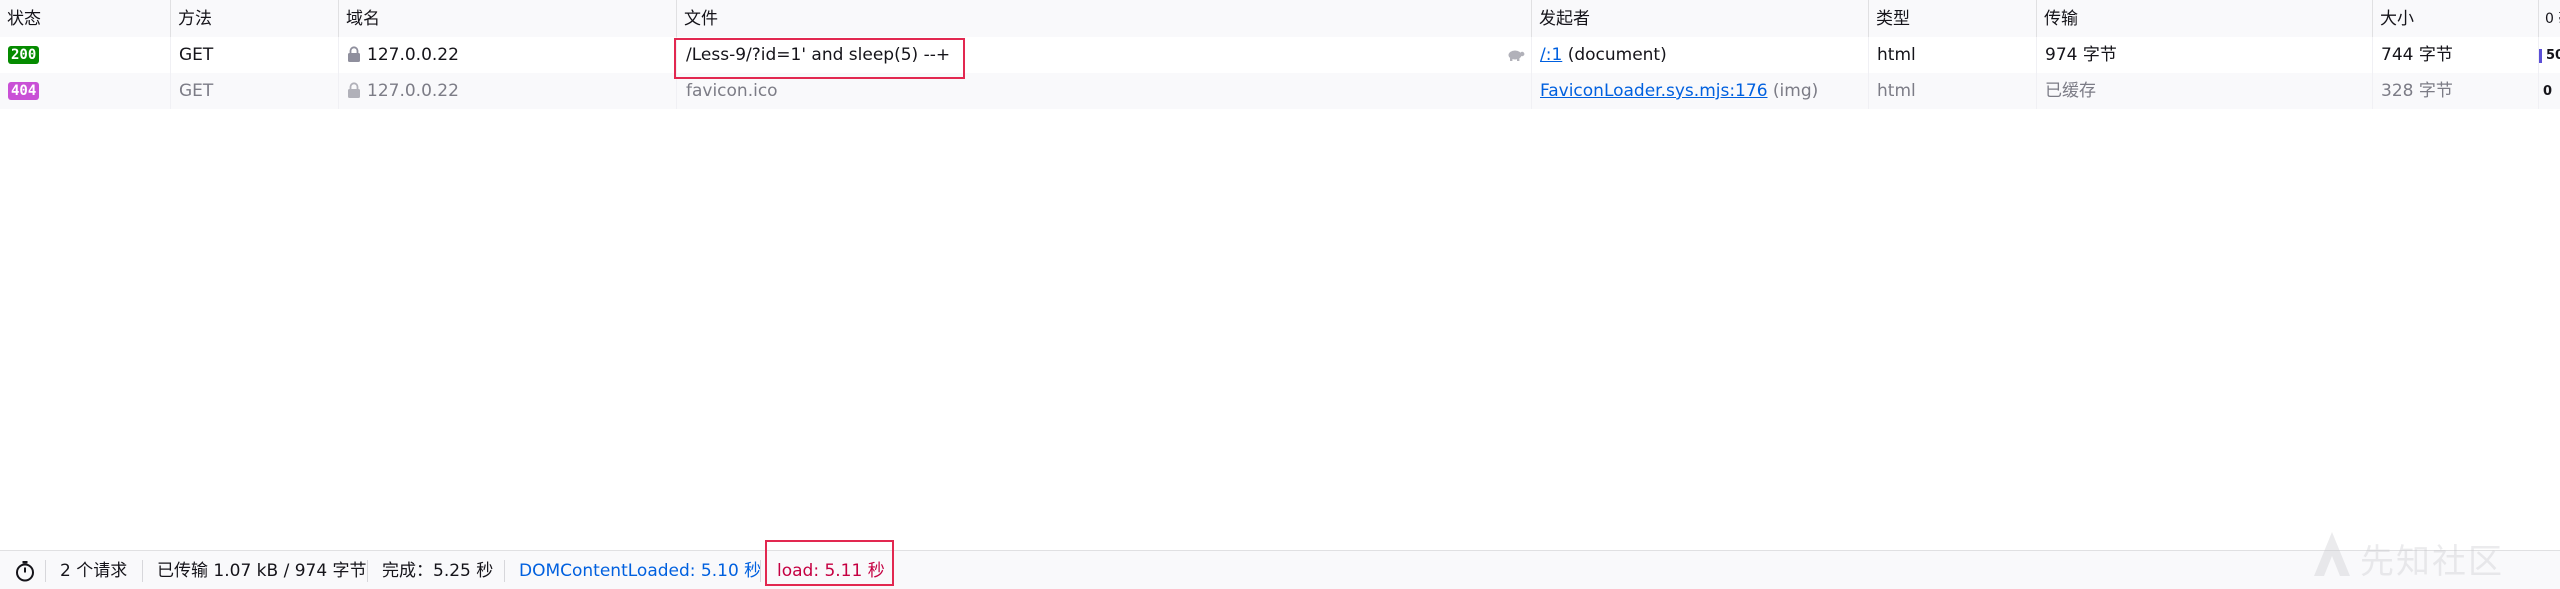 The width and height of the screenshot is (2560, 589). I want to click on waterfall-text: 0, so click(2548, 91).